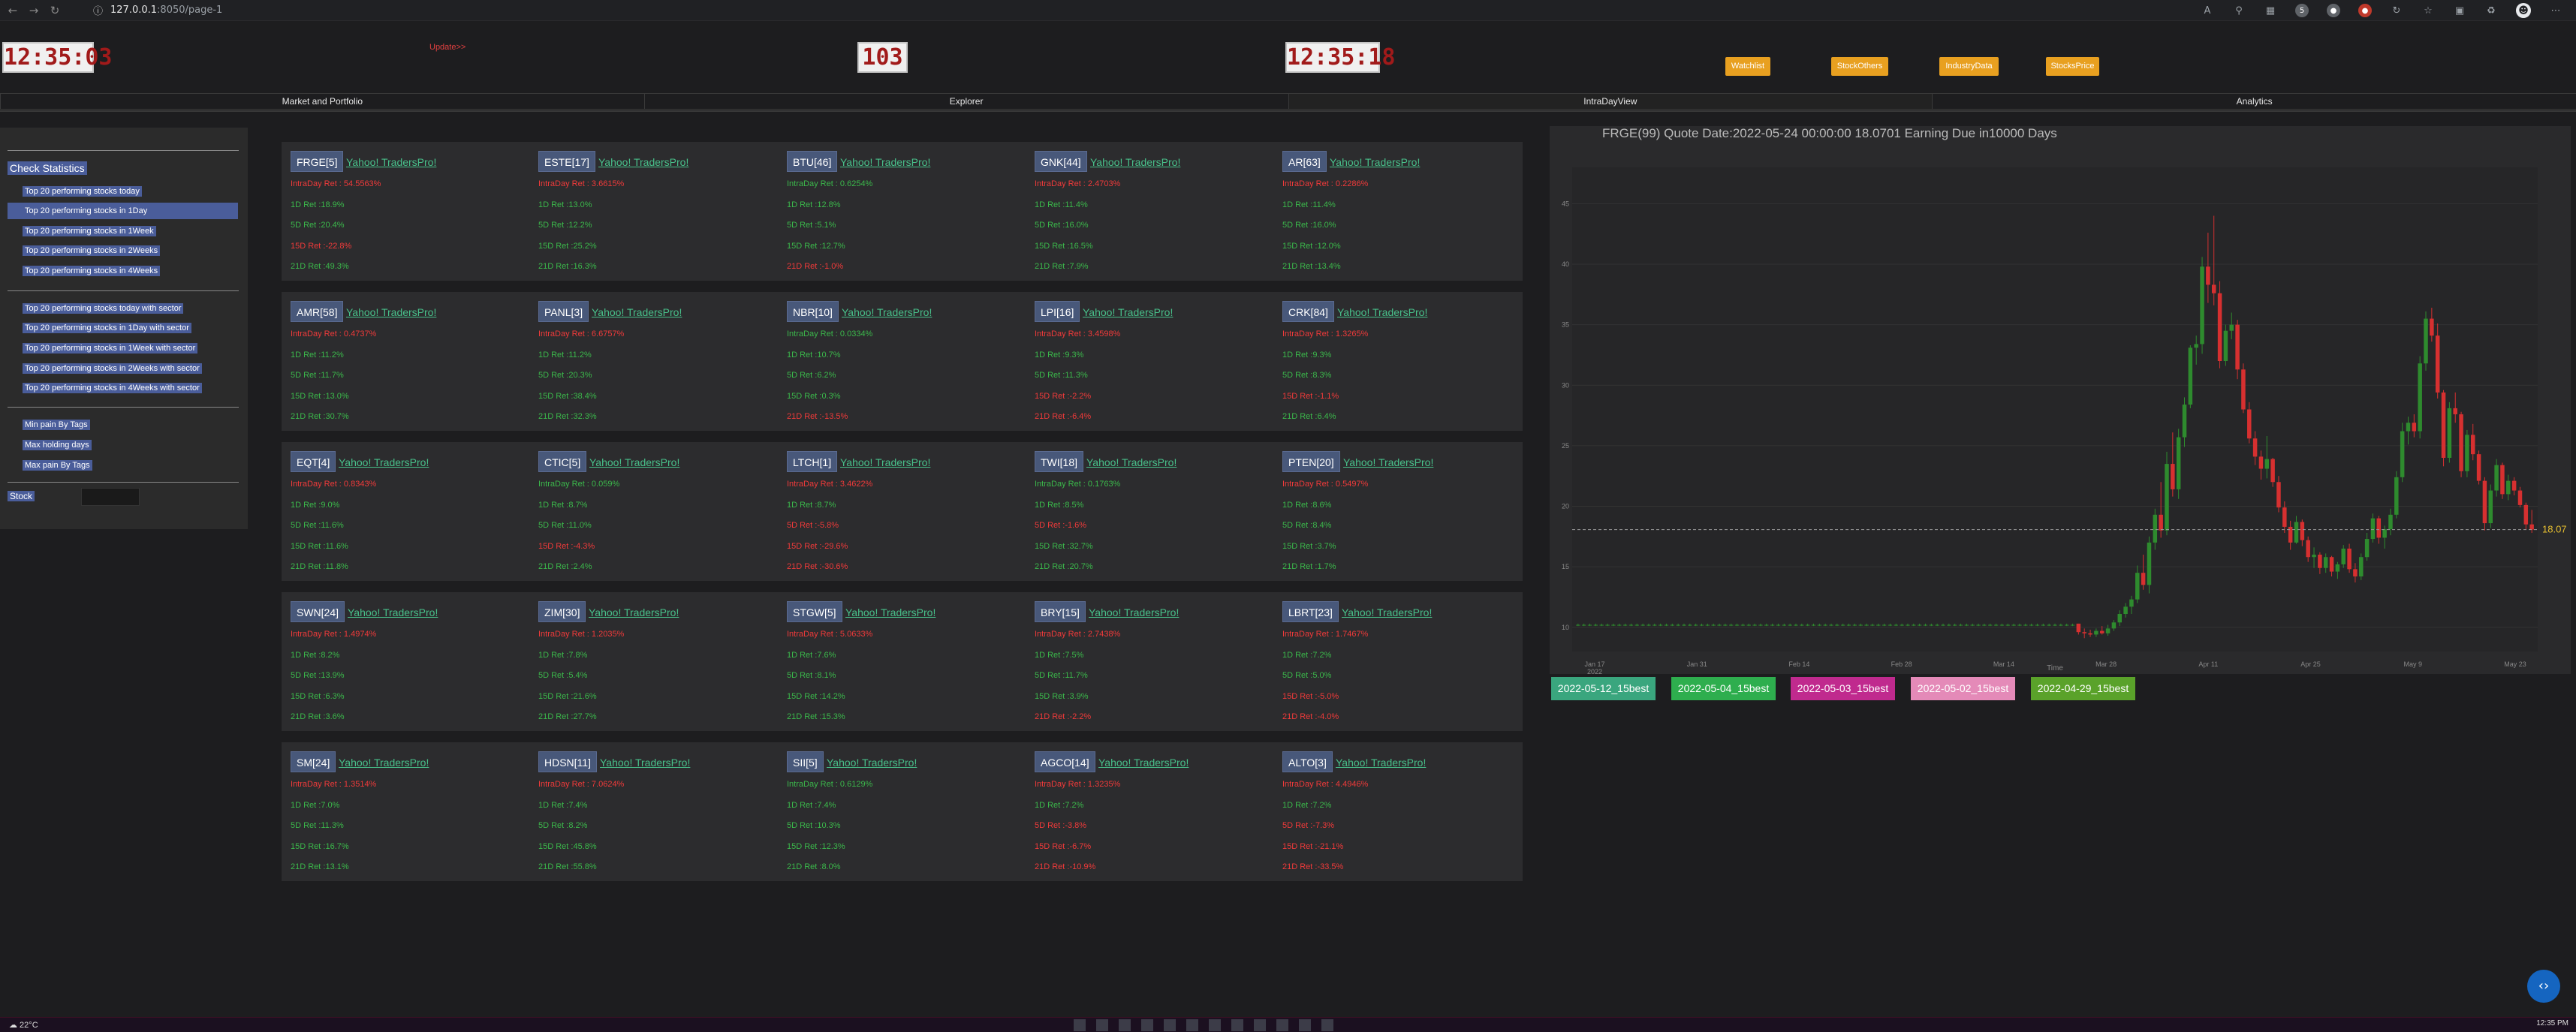  What do you see at coordinates (317, 161) in the screenshot?
I see `ticker-badge: FRGE[5]` at bounding box center [317, 161].